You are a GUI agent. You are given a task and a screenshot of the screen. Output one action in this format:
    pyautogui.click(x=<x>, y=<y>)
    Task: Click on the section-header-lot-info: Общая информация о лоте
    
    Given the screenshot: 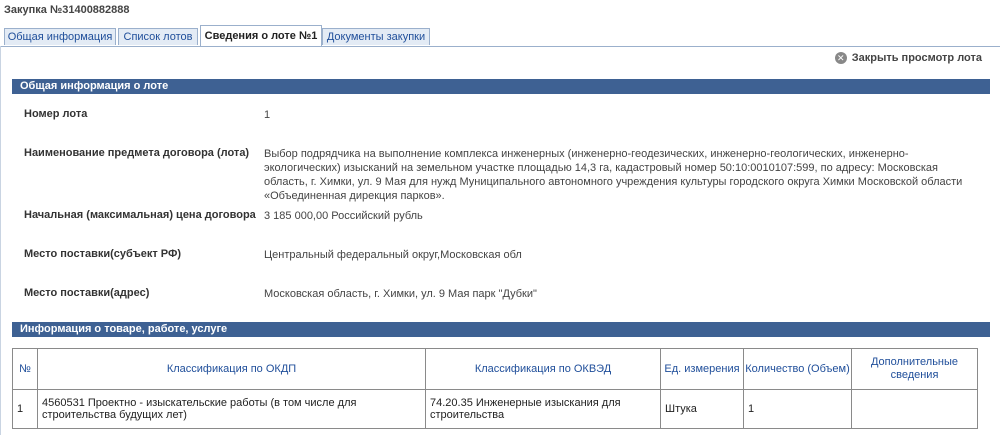 What is the action you would take?
    pyautogui.click(x=501, y=86)
    